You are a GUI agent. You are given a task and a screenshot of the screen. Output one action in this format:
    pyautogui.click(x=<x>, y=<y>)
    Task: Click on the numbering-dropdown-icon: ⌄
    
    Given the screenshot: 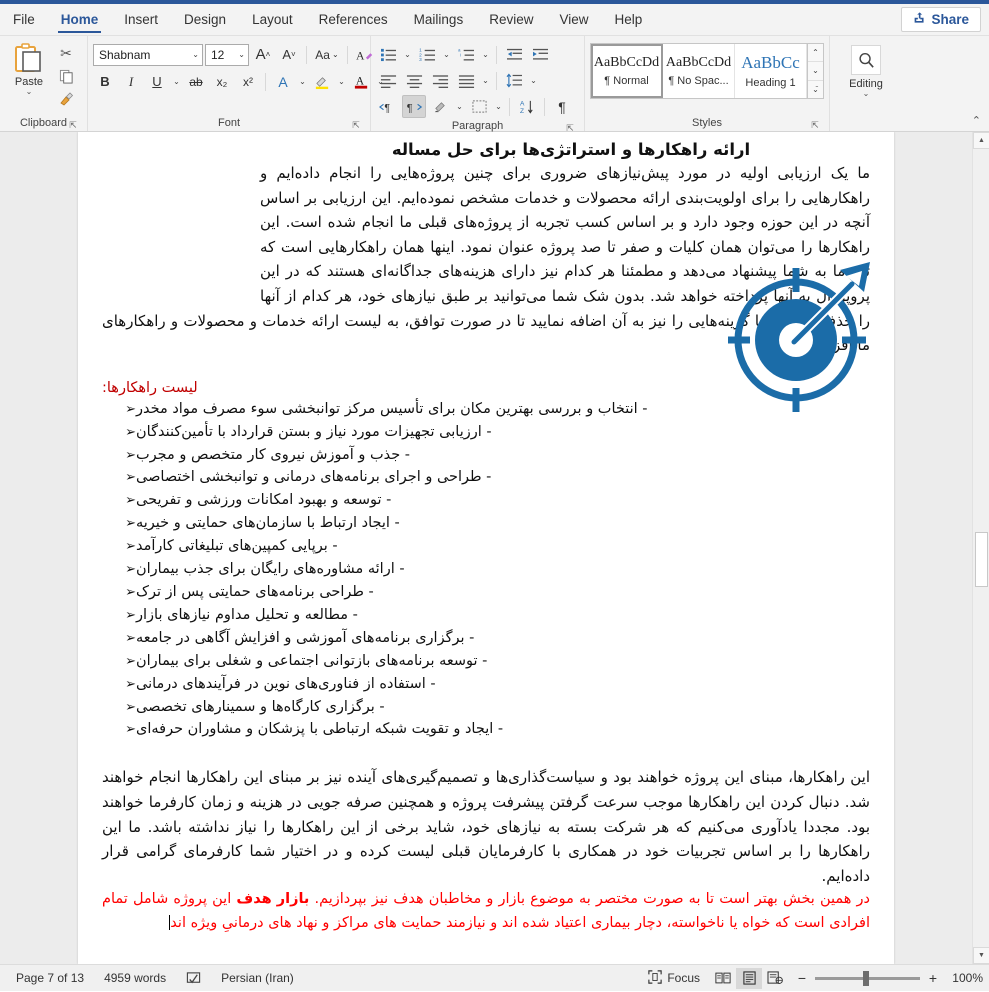 What is the action you would take?
    pyautogui.click(x=446, y=55)
    